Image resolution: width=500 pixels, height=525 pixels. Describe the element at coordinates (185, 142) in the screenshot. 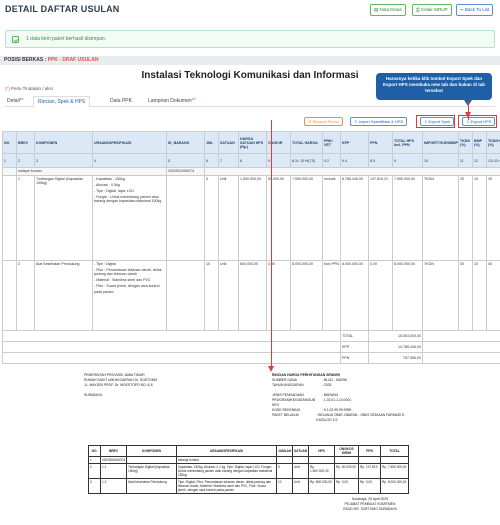

I see `col-header: ID_BARANG` at that location.